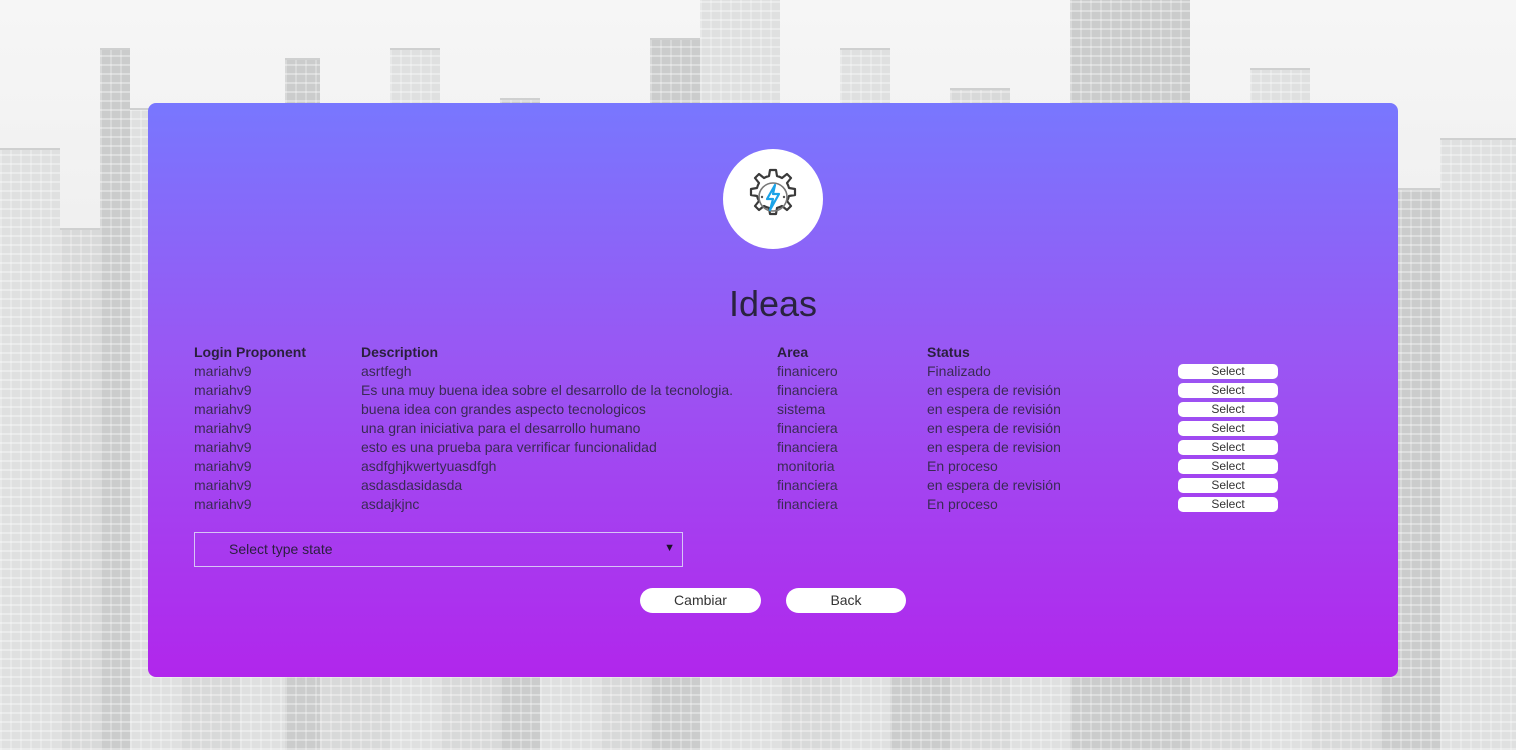 Image resolution: width=1516 pixels, height=750 pixels. What do you see at coordinates (400, 352) in the screenshot?
I see `header-description: Description` at bounding box center [400, 352].